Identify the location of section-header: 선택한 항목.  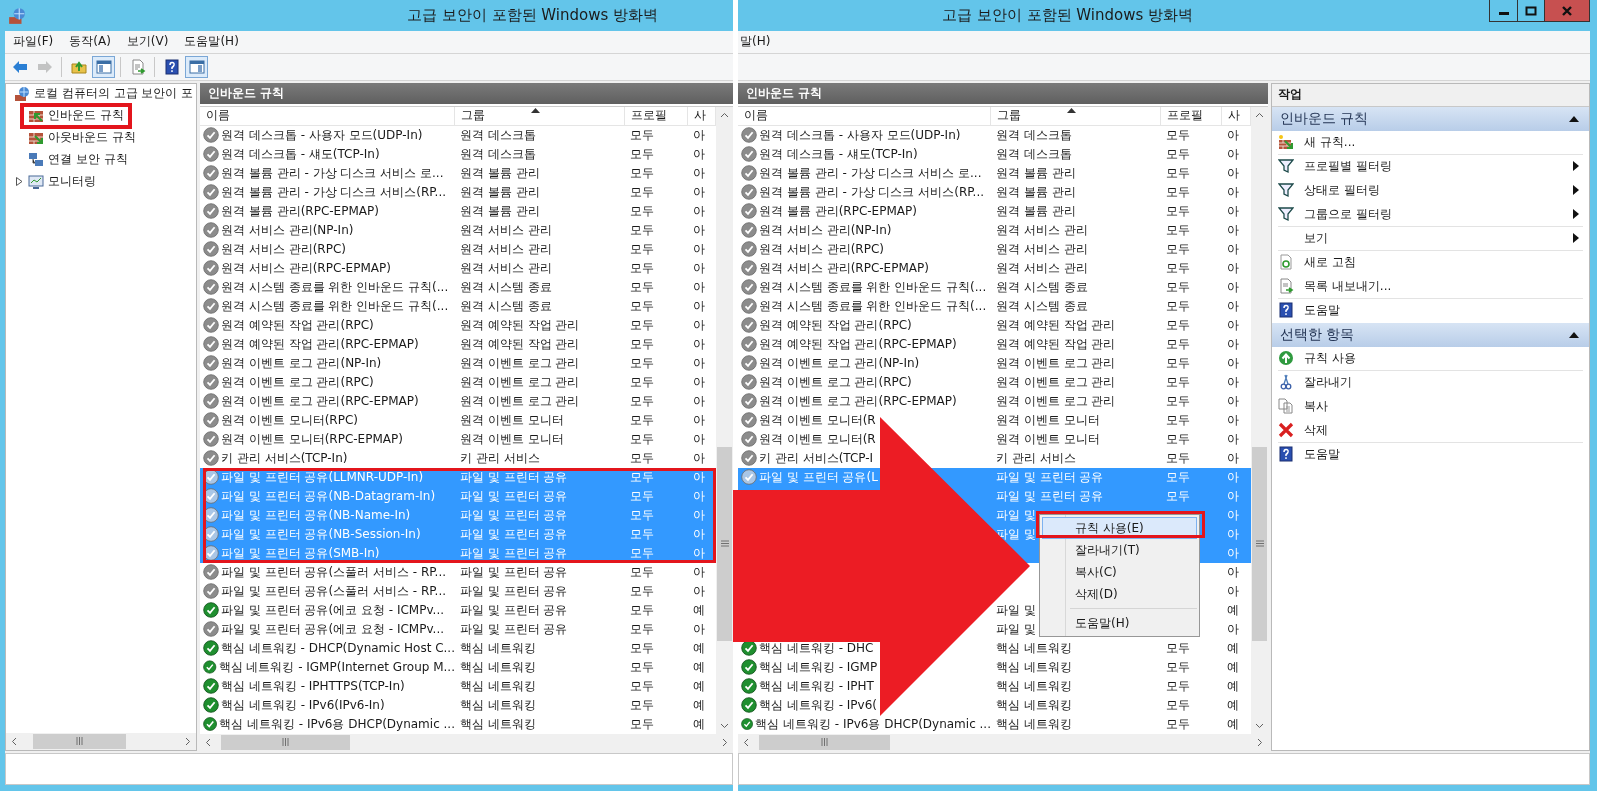
(1430, 334).